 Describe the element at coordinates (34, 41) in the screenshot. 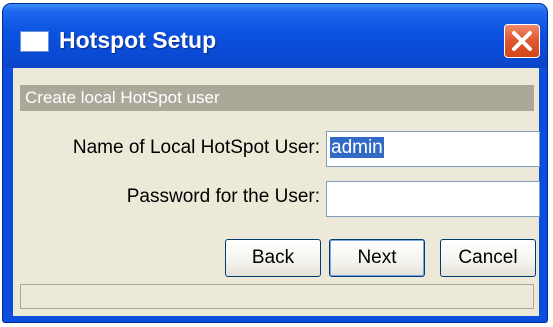

I see `window-icon` at that location.